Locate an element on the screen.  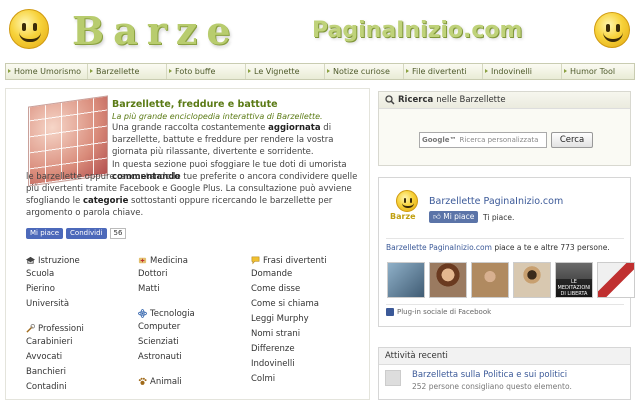
category-link: Nomi strani is located at coordinates (289, 334).